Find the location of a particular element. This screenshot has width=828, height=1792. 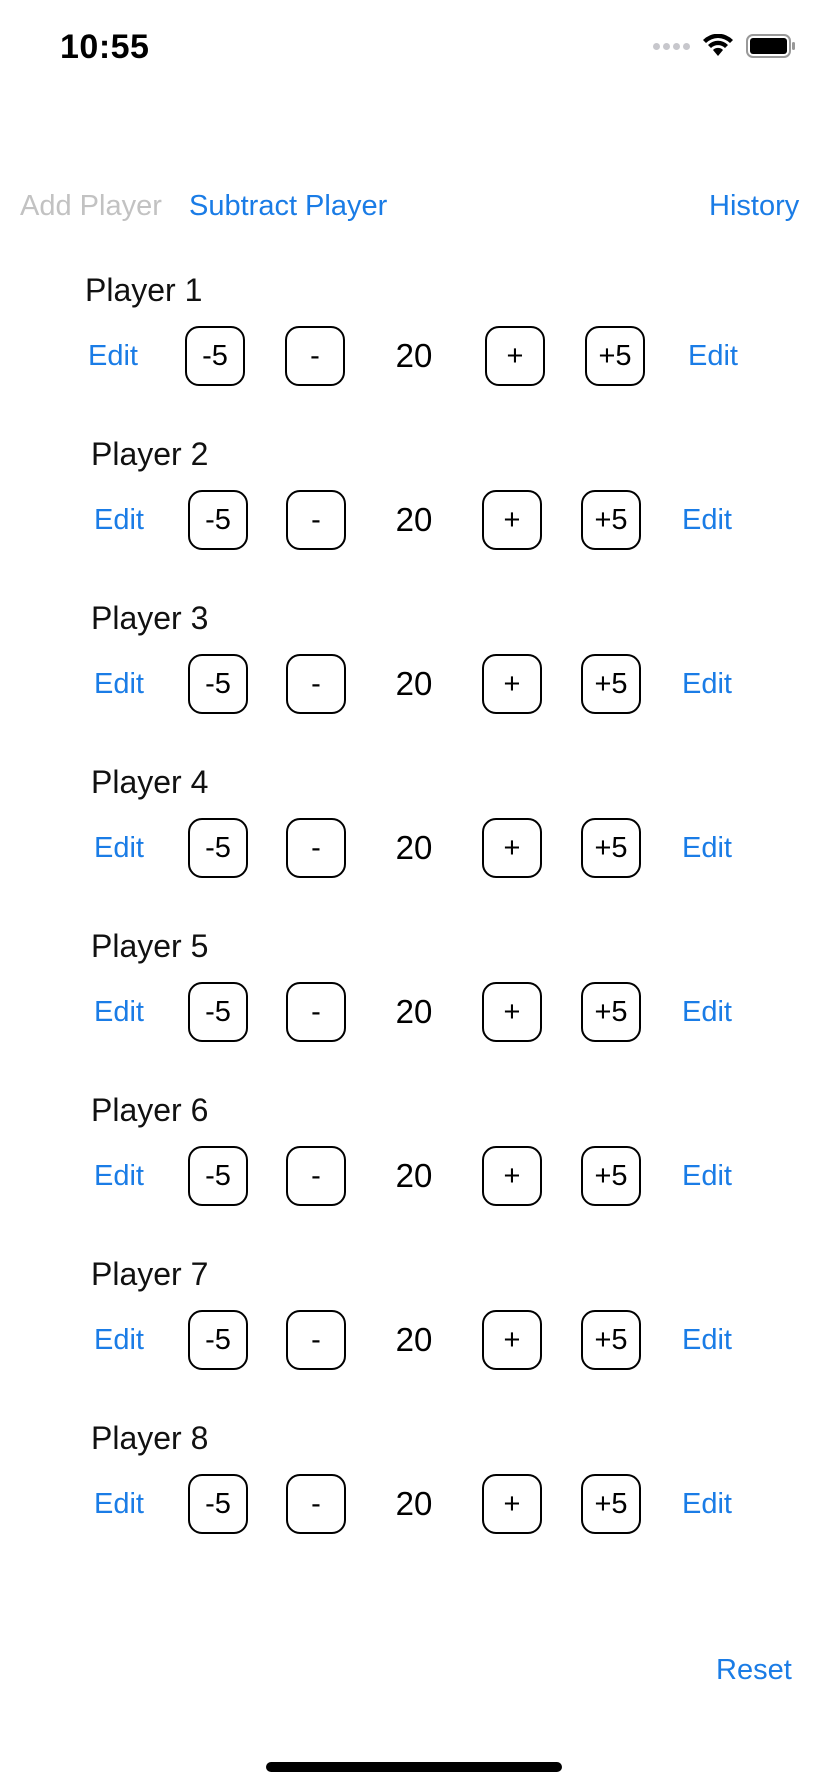

player-name: Player 1 is located at coordinates (144, 290).